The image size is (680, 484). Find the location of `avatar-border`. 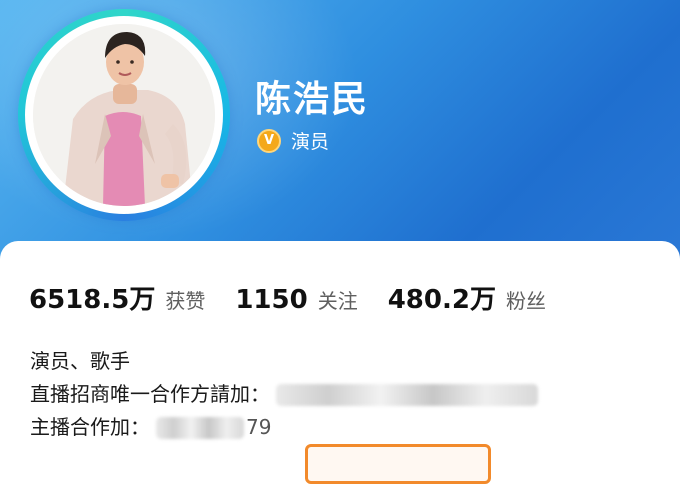

avatar-border is located at coordinates (124, 115).